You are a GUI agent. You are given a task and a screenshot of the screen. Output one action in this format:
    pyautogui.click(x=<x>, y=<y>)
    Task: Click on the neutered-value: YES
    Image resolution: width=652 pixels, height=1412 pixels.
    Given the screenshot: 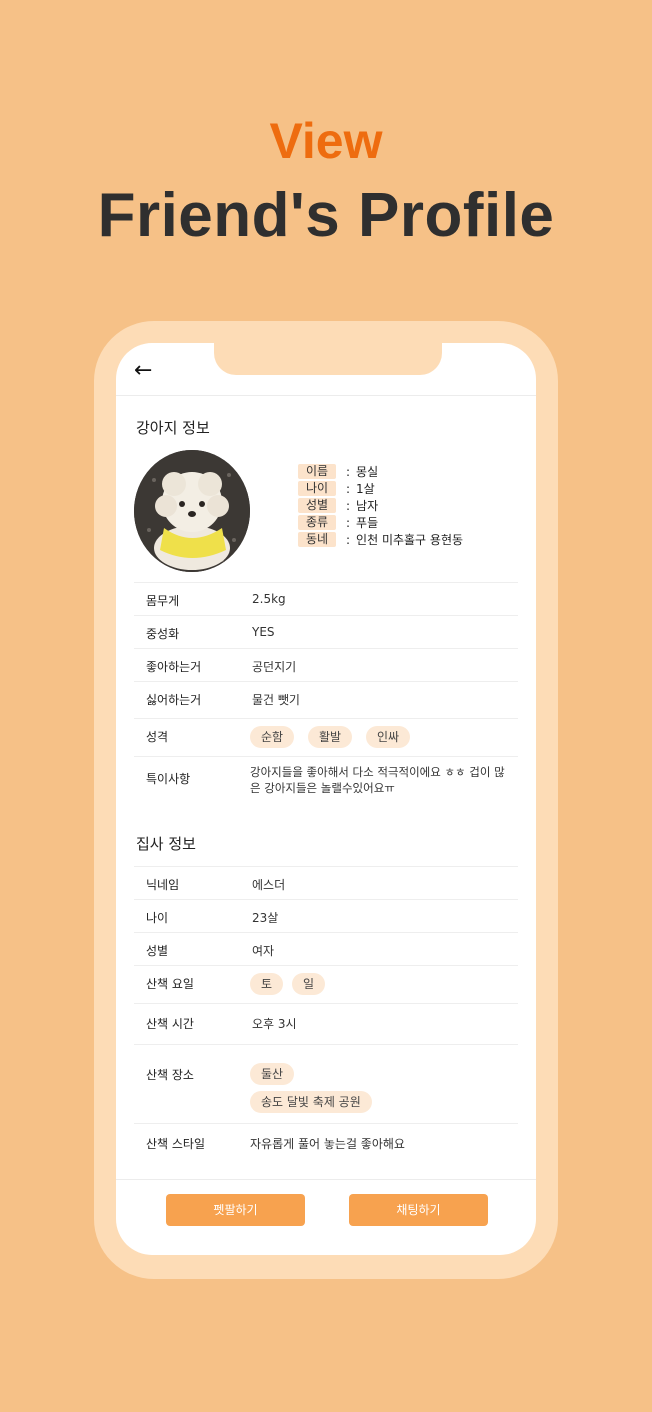 What is the action you would take?
    pyautogui.click(x=263, y=632)
    